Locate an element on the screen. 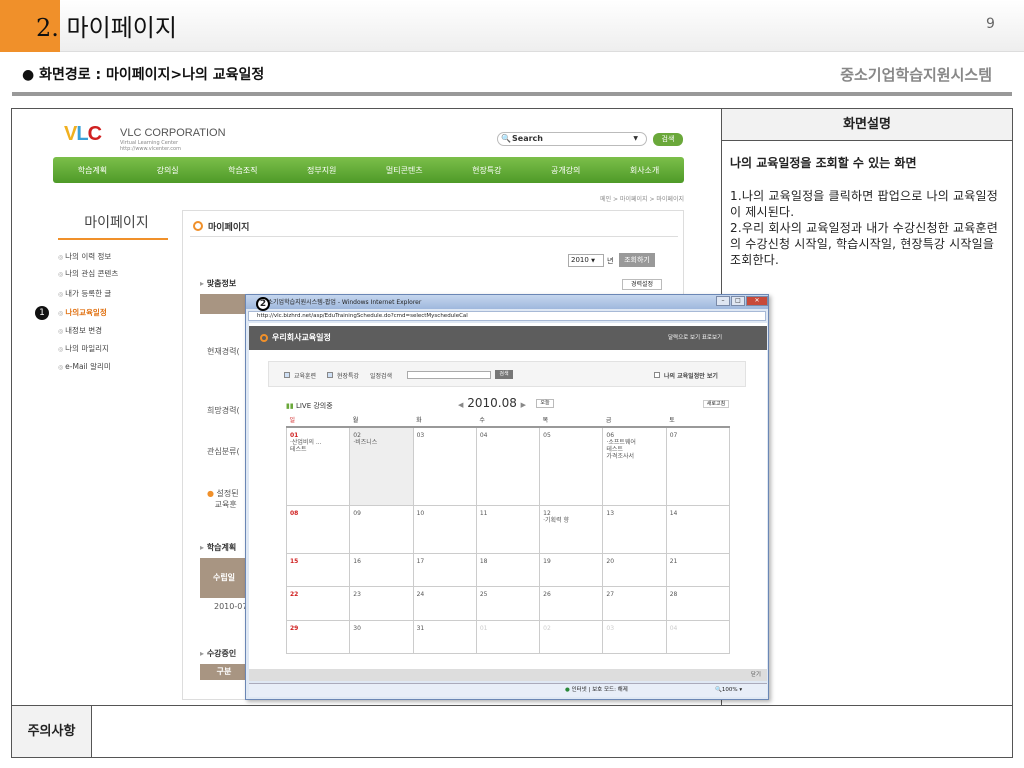  nav-item-learning-org: 학습조직 is located at coordinates (242, 170).